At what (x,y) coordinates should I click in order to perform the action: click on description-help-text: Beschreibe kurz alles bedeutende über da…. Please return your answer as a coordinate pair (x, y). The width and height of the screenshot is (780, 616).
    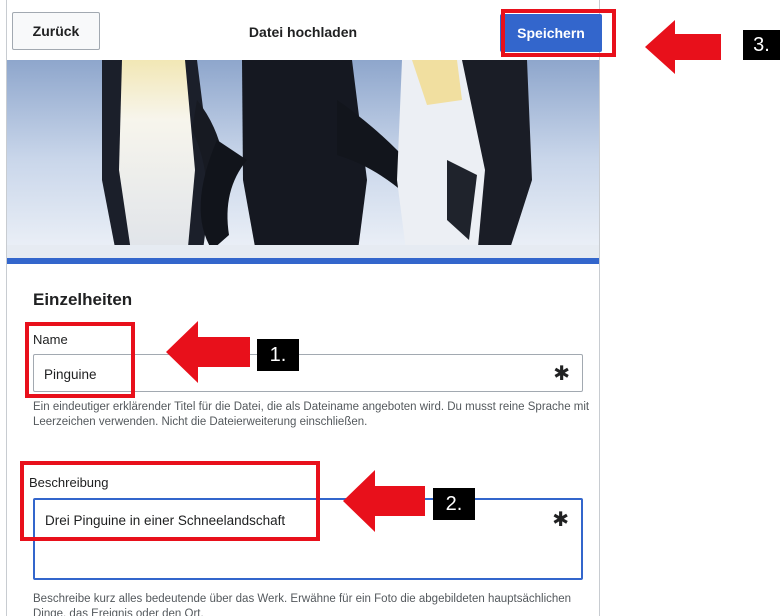
    Looking at the image, I should click on (302, 604).